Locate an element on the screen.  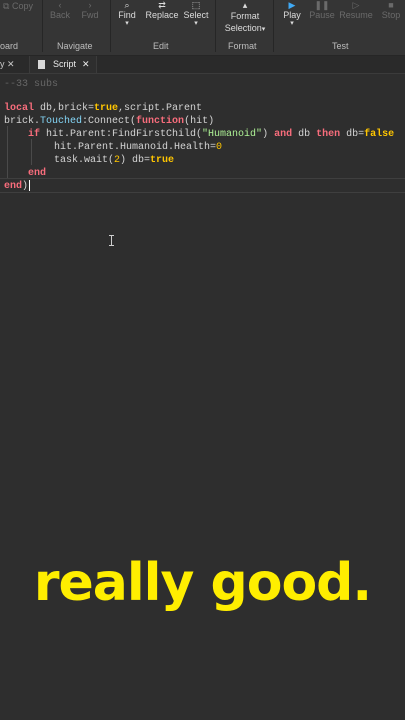
forward-arrow-icon: › is located at coordinates (90, 5).